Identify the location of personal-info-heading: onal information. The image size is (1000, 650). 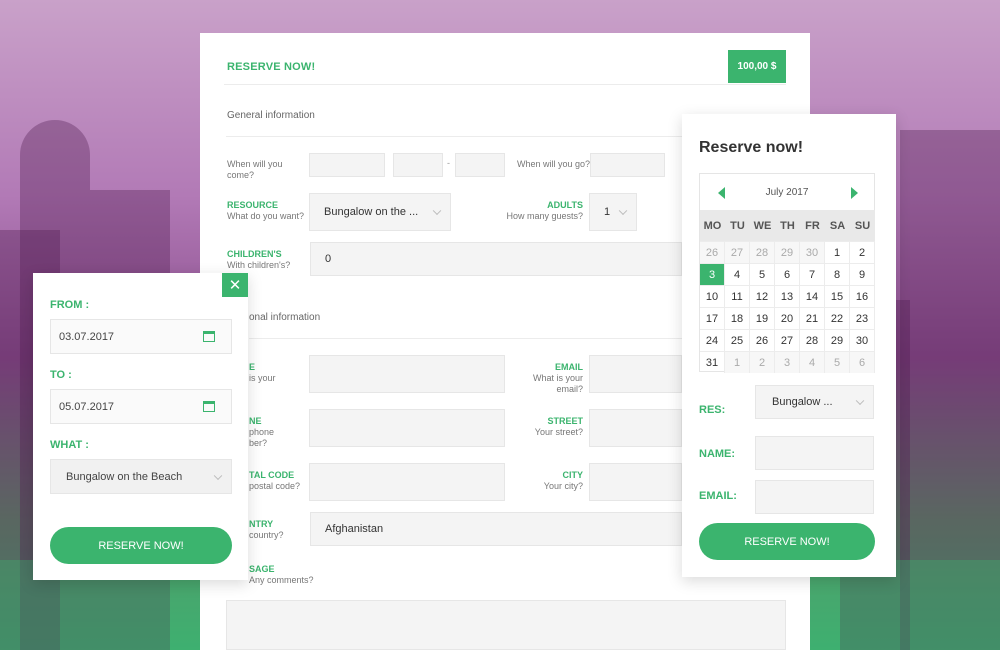
(285, 317).